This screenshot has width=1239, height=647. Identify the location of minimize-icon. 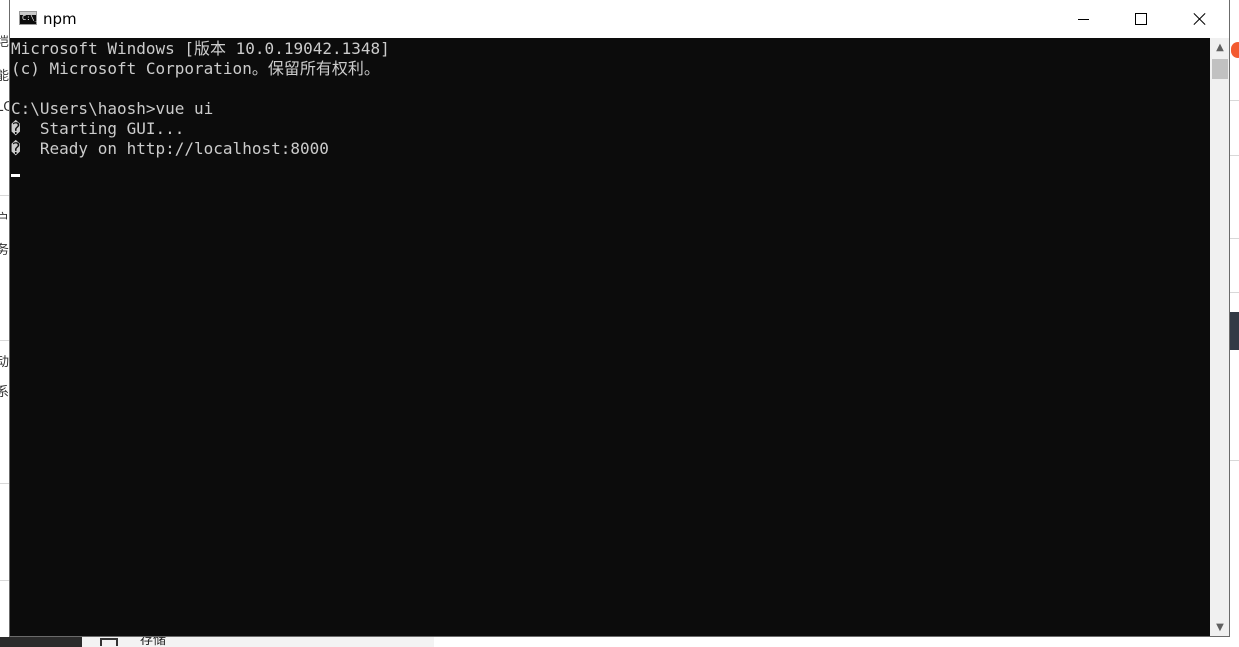
(1083, 19).